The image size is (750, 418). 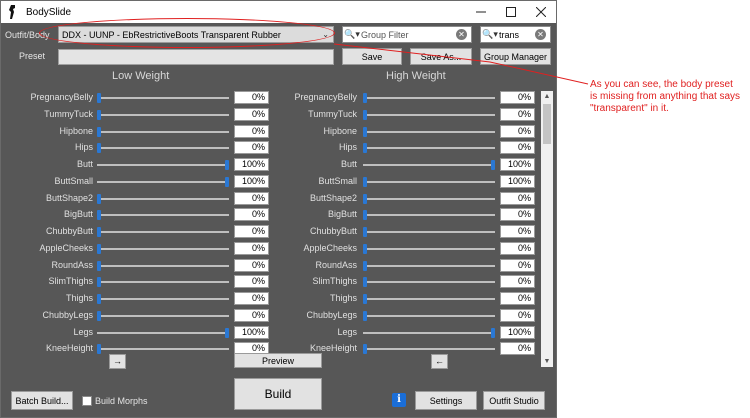 I want to click on info-icon: i, so click(x=399, y=400).